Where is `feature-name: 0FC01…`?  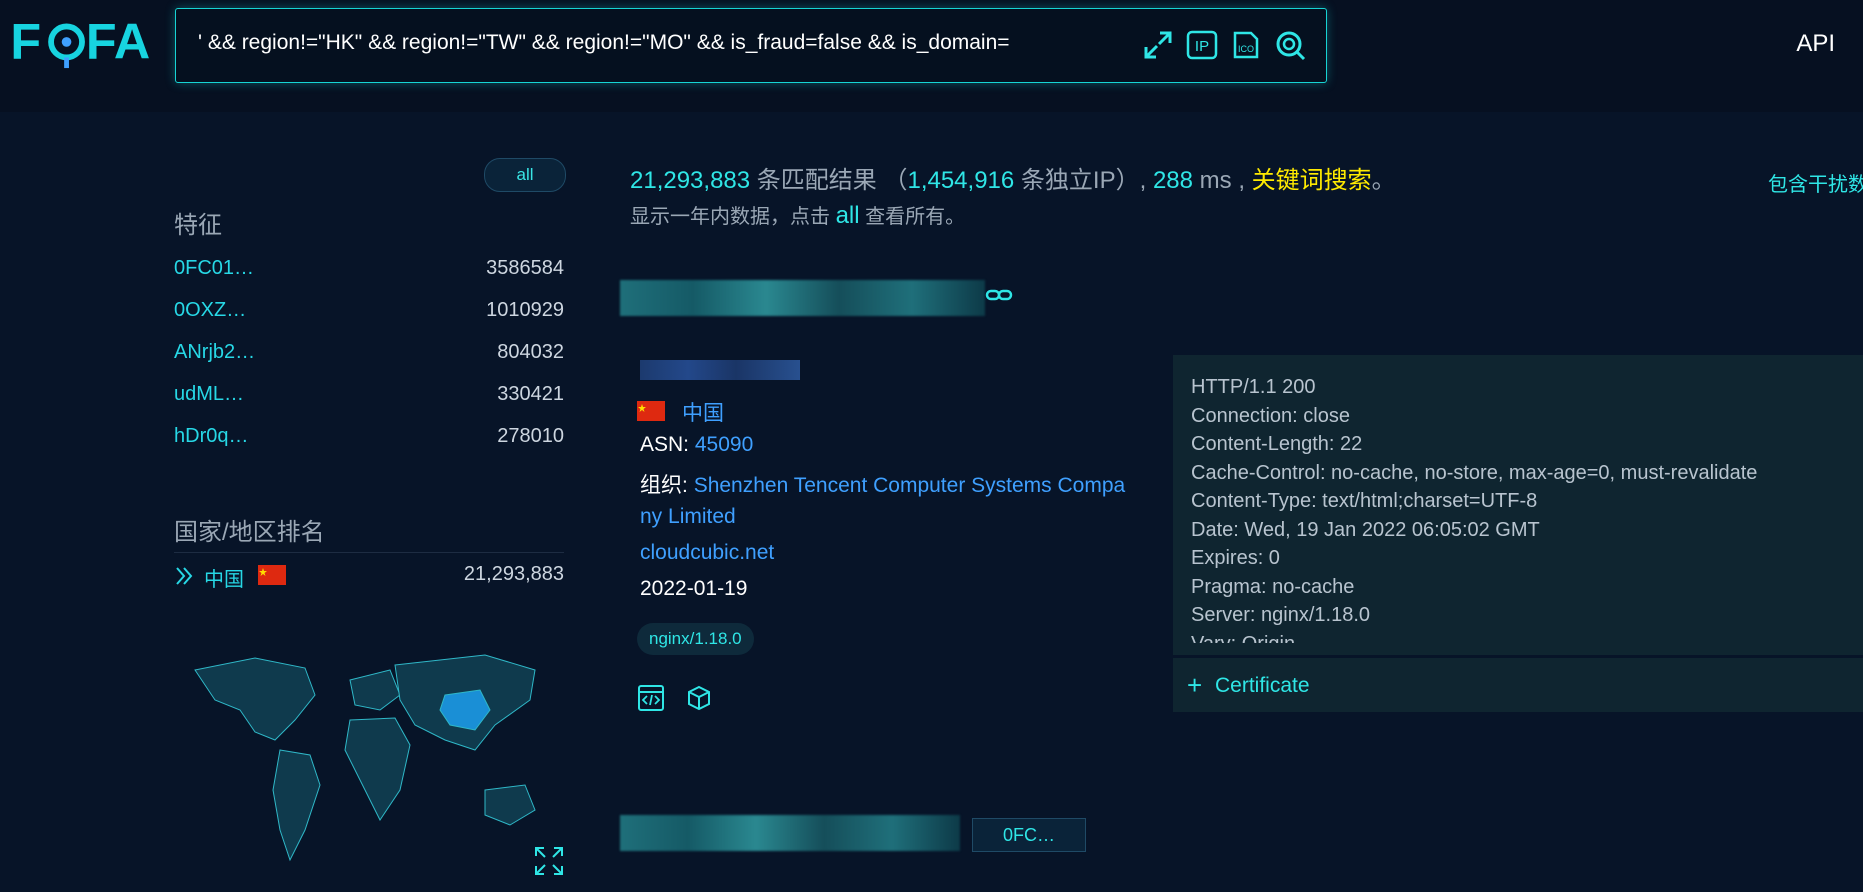 feature-name: 0FC01… is located at coordinates (214, 268).